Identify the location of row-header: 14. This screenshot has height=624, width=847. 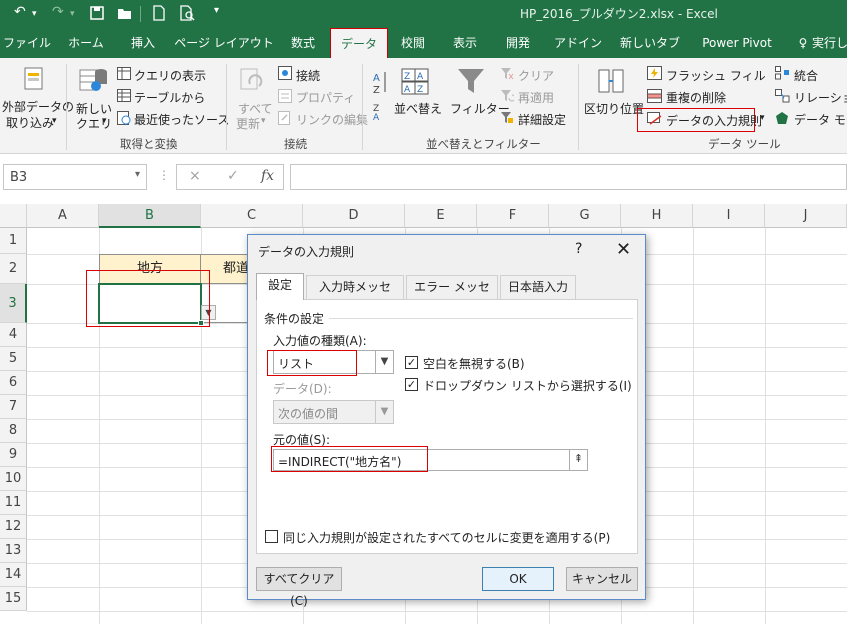
(13, 575).